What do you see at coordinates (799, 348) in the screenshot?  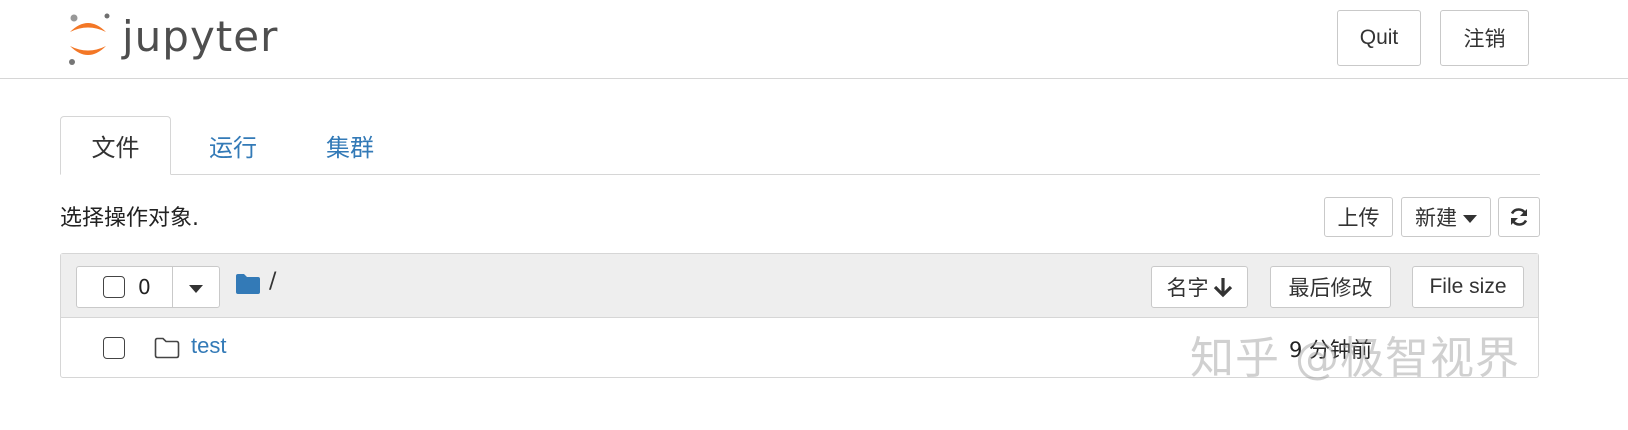 I see `list-item: test 9 分钟前` at bounding box center [799, 348].